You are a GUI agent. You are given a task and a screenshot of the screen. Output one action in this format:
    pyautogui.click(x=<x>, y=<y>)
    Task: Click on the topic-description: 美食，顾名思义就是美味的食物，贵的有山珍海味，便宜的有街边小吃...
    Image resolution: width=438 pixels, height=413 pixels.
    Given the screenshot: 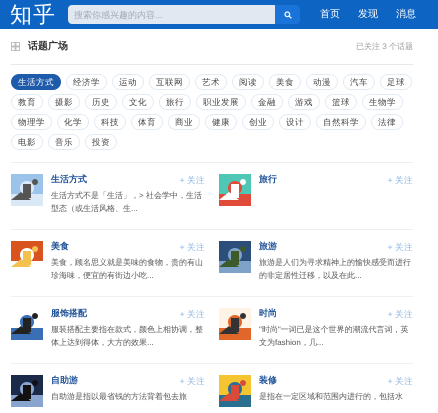 What is the action you would take?
    pyautogui.click(x=127, y=269)
    